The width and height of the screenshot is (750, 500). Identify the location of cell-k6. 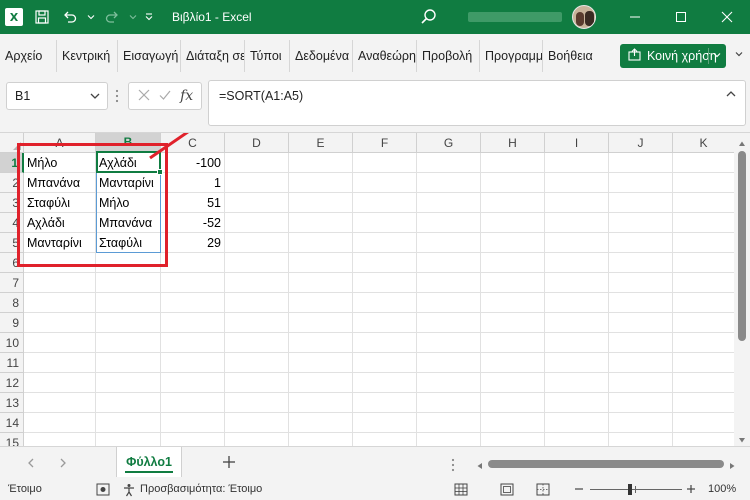
(704, 263).